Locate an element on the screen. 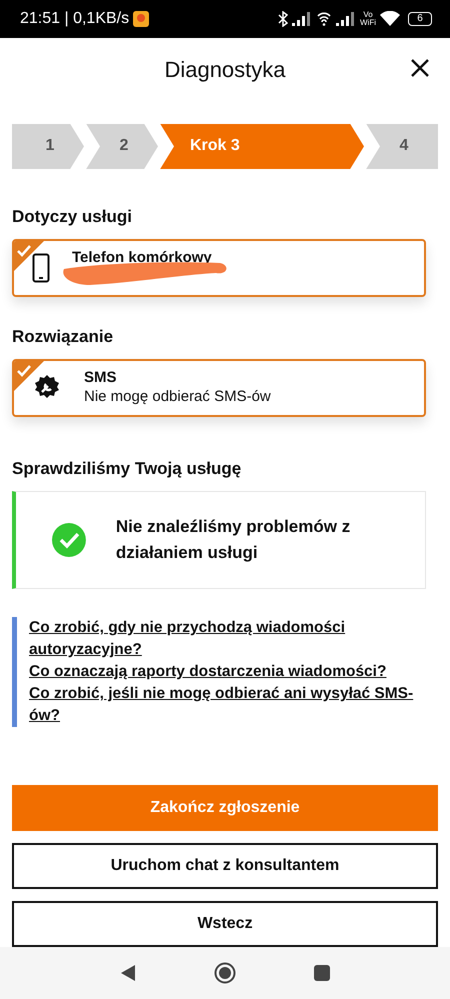 The width and height of the screenshot is (450, 999). help-link: Co oznaczają raporty dostarczenia wiadomości? is located at coordinates (233, 672).